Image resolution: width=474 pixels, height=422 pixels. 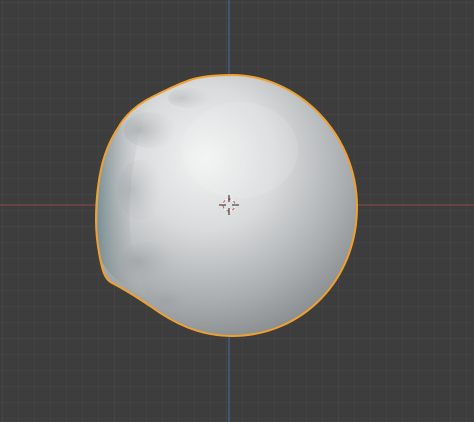 What do you see at coordinates (240, 150) in the screenshot?
I see `sphere-highlight` at bounding box center [240, 150].